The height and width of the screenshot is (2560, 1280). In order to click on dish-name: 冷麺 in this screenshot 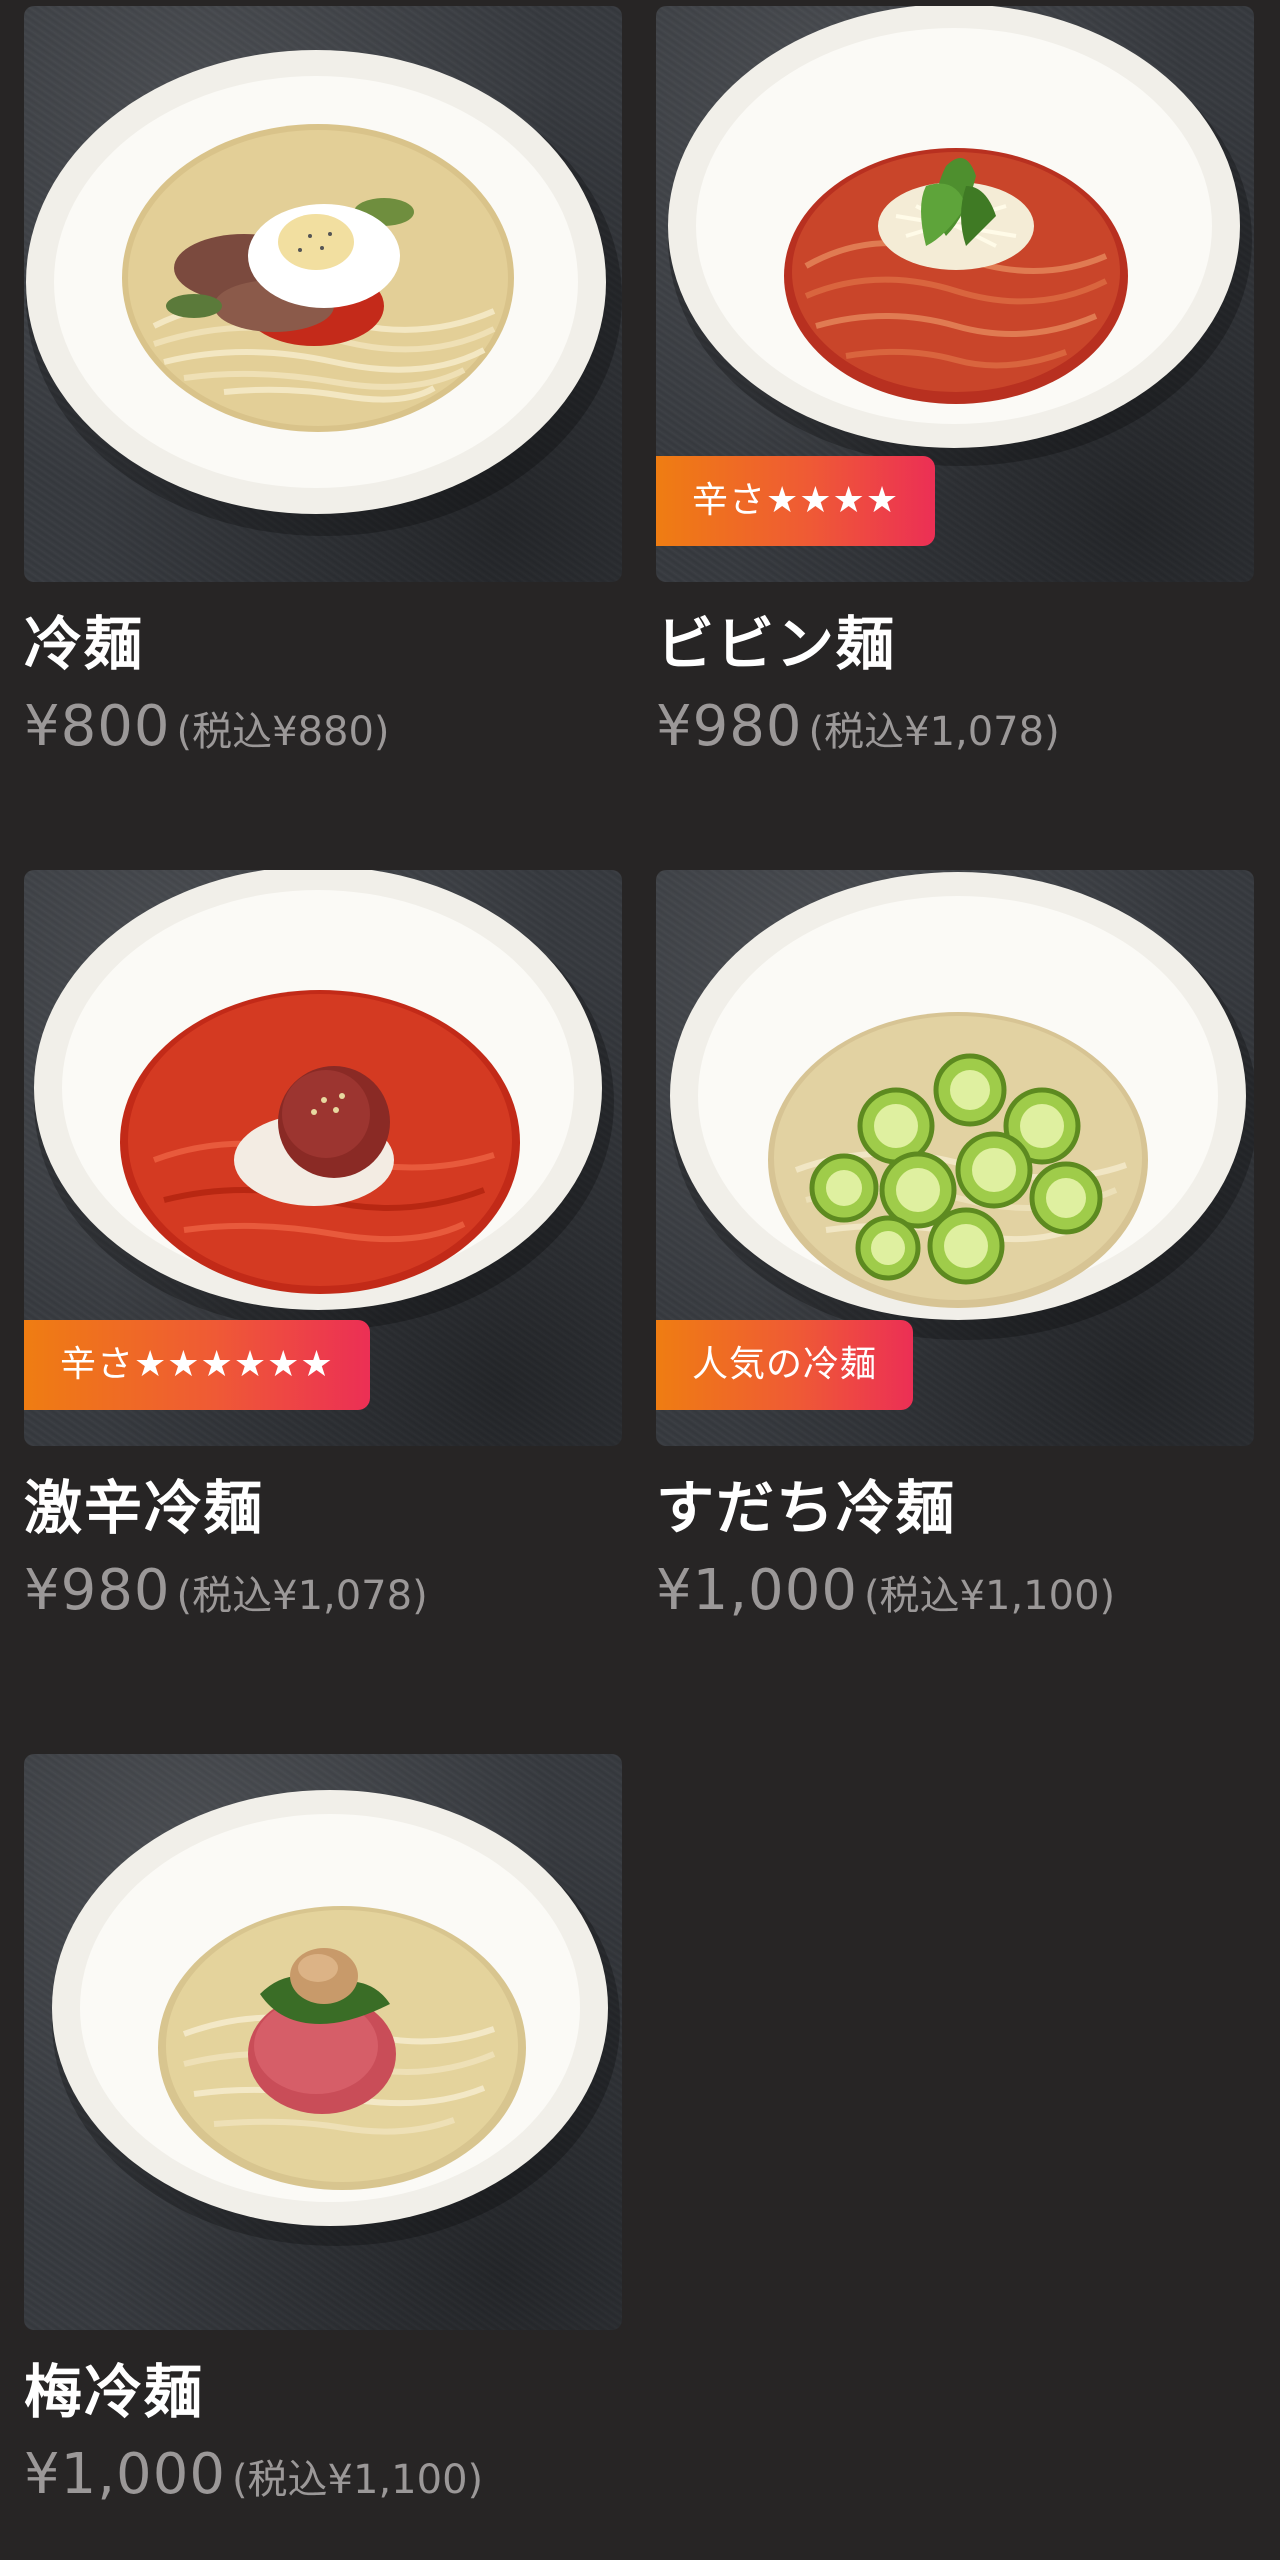, I will do `click(323, 644)`.